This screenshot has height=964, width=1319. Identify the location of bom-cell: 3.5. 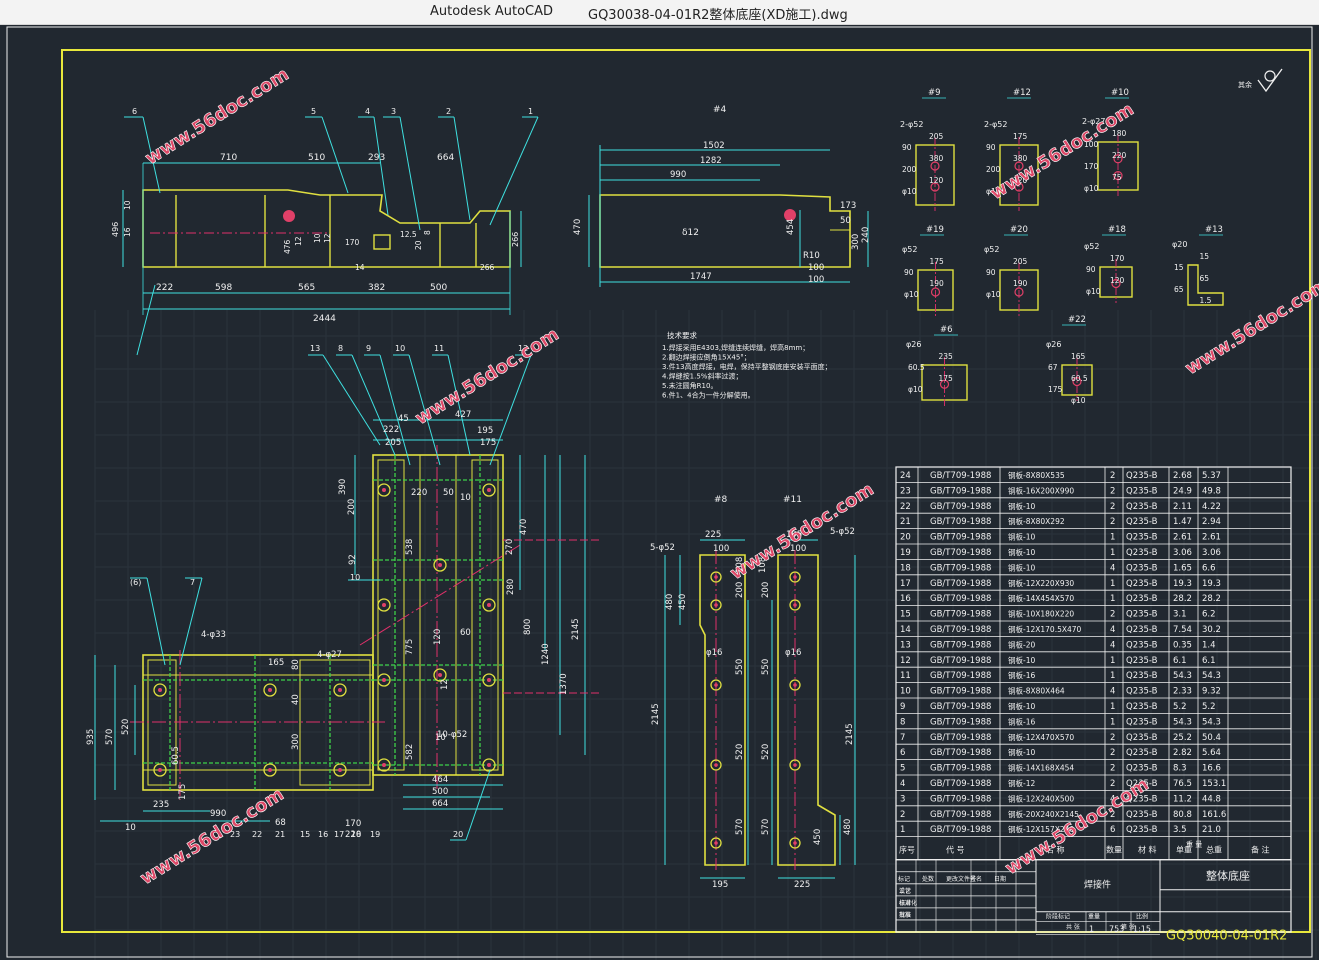
(1180, 830).